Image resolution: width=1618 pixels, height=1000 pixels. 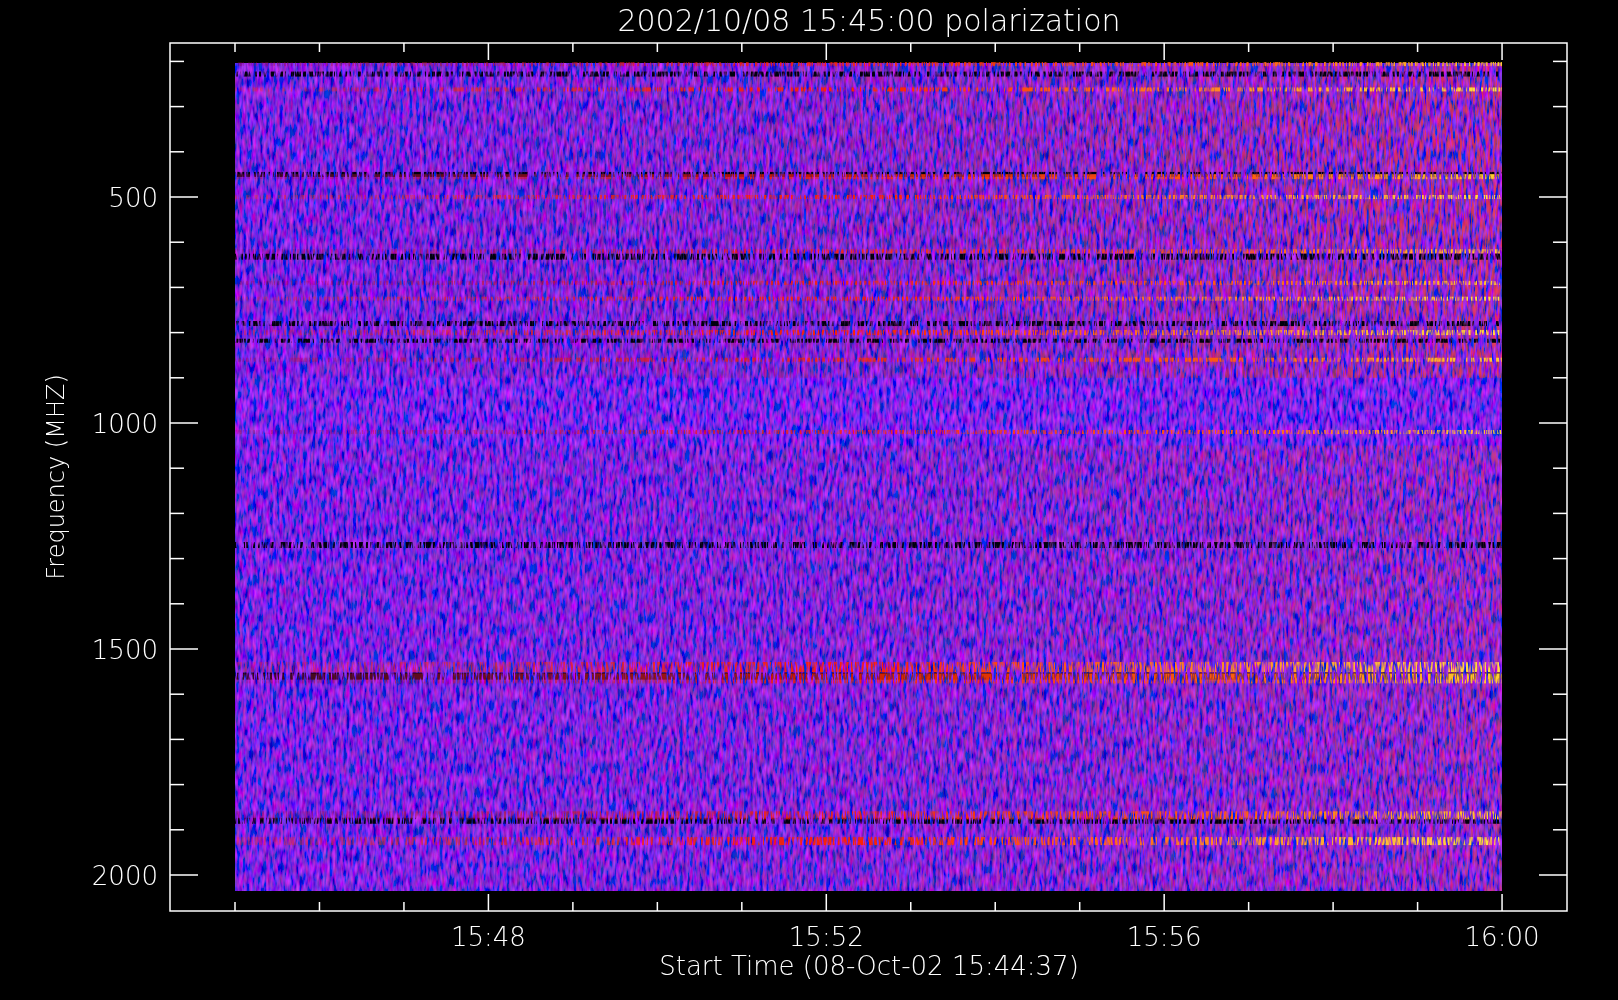 I want to click on x-axis-label: Start Time (08-Oct-02 15:44:37), so click(x=869, y=966).